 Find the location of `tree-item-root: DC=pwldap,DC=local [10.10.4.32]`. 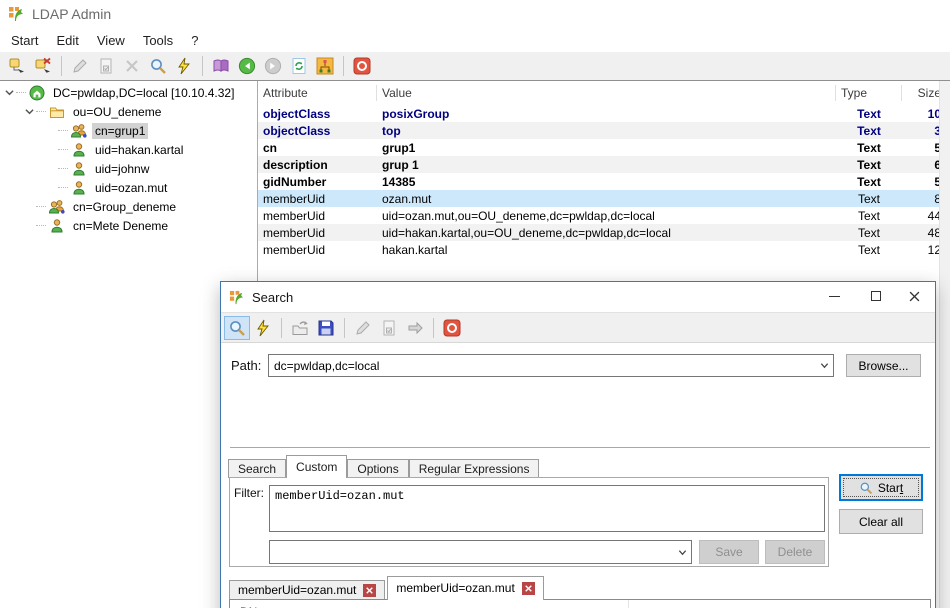

tree-item-root: DC=pwldap,DC=local [10.10.4.32] is located at coordinates (128, 92).